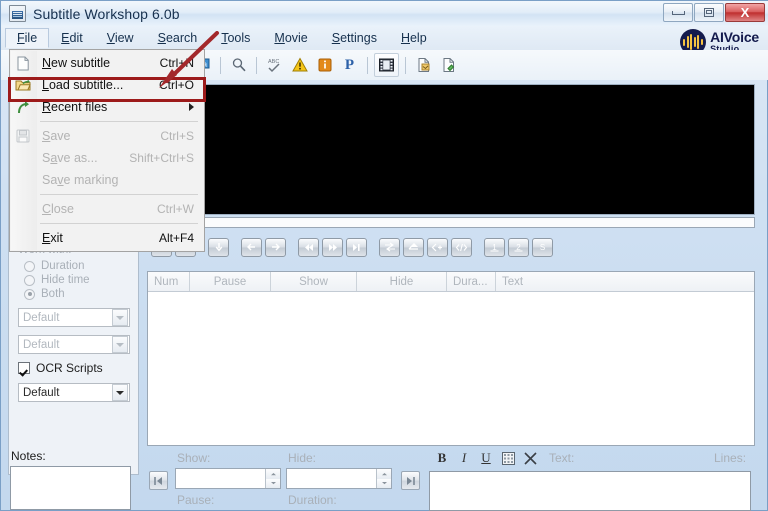  I want to click on hide-spinner, so click(383, 478).